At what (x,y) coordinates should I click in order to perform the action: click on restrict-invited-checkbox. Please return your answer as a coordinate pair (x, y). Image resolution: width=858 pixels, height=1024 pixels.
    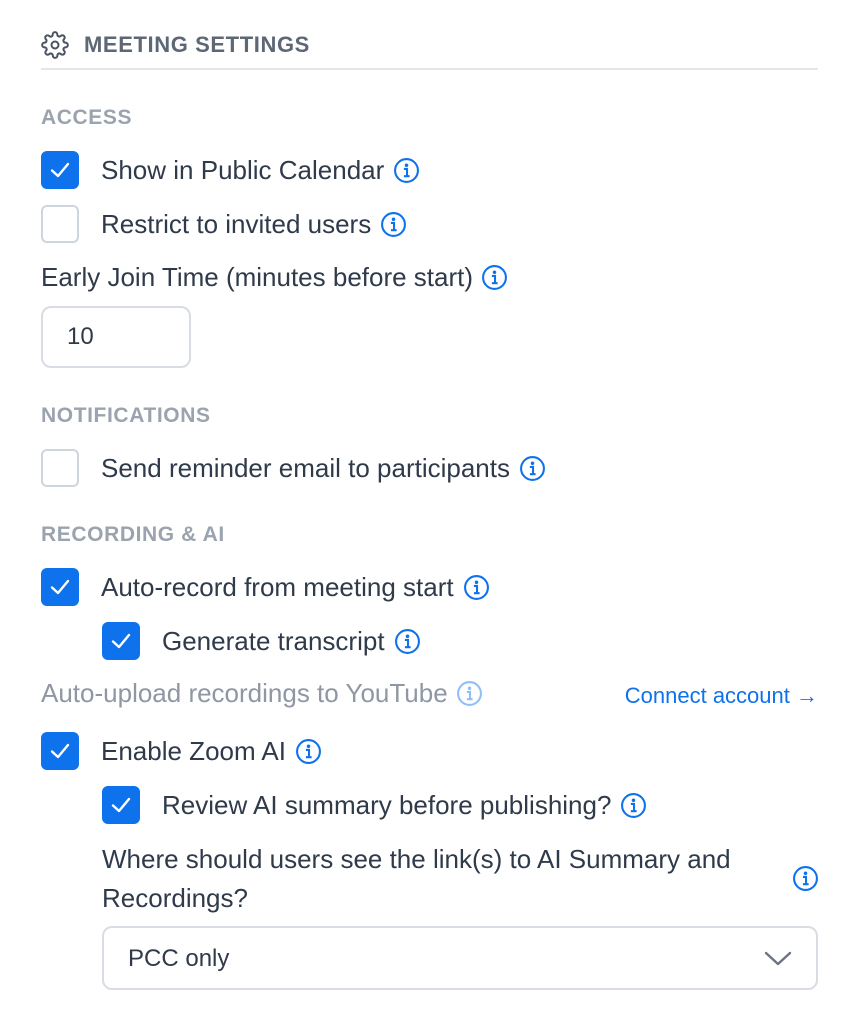
    Looking at the image, I should click on (60, 224).